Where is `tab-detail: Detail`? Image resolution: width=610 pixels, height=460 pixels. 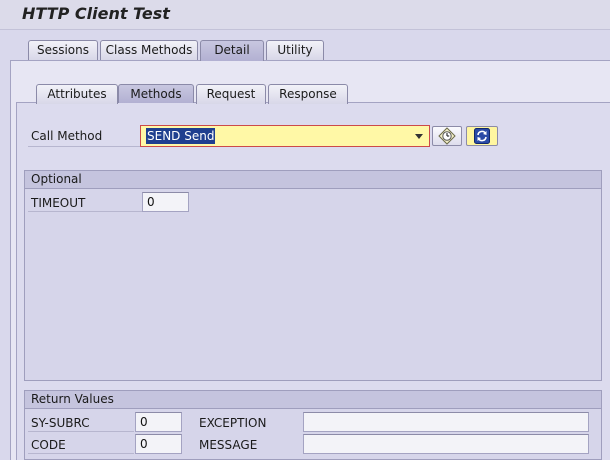 tab-detail: Detail is located at coordinates (232, 50).